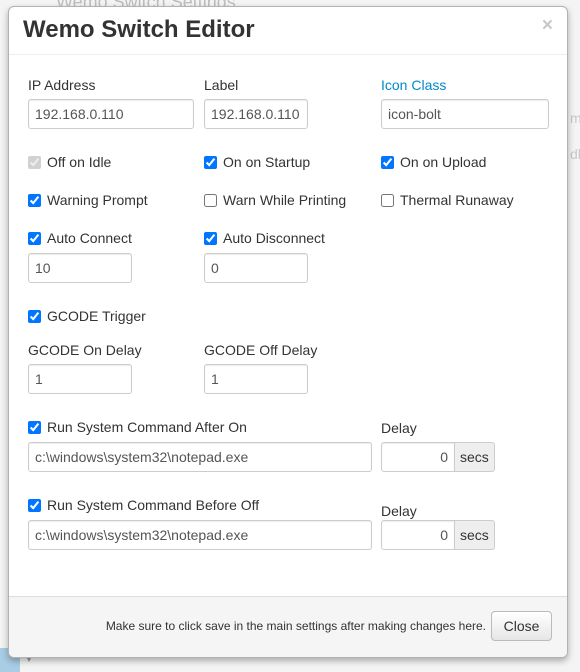 The height and width of the screenshot is (672, 580). Describe the element at coordinates (274, 238) in the screenshot. I see `auto-disconnect-label: Auto Disconnect` at that location.